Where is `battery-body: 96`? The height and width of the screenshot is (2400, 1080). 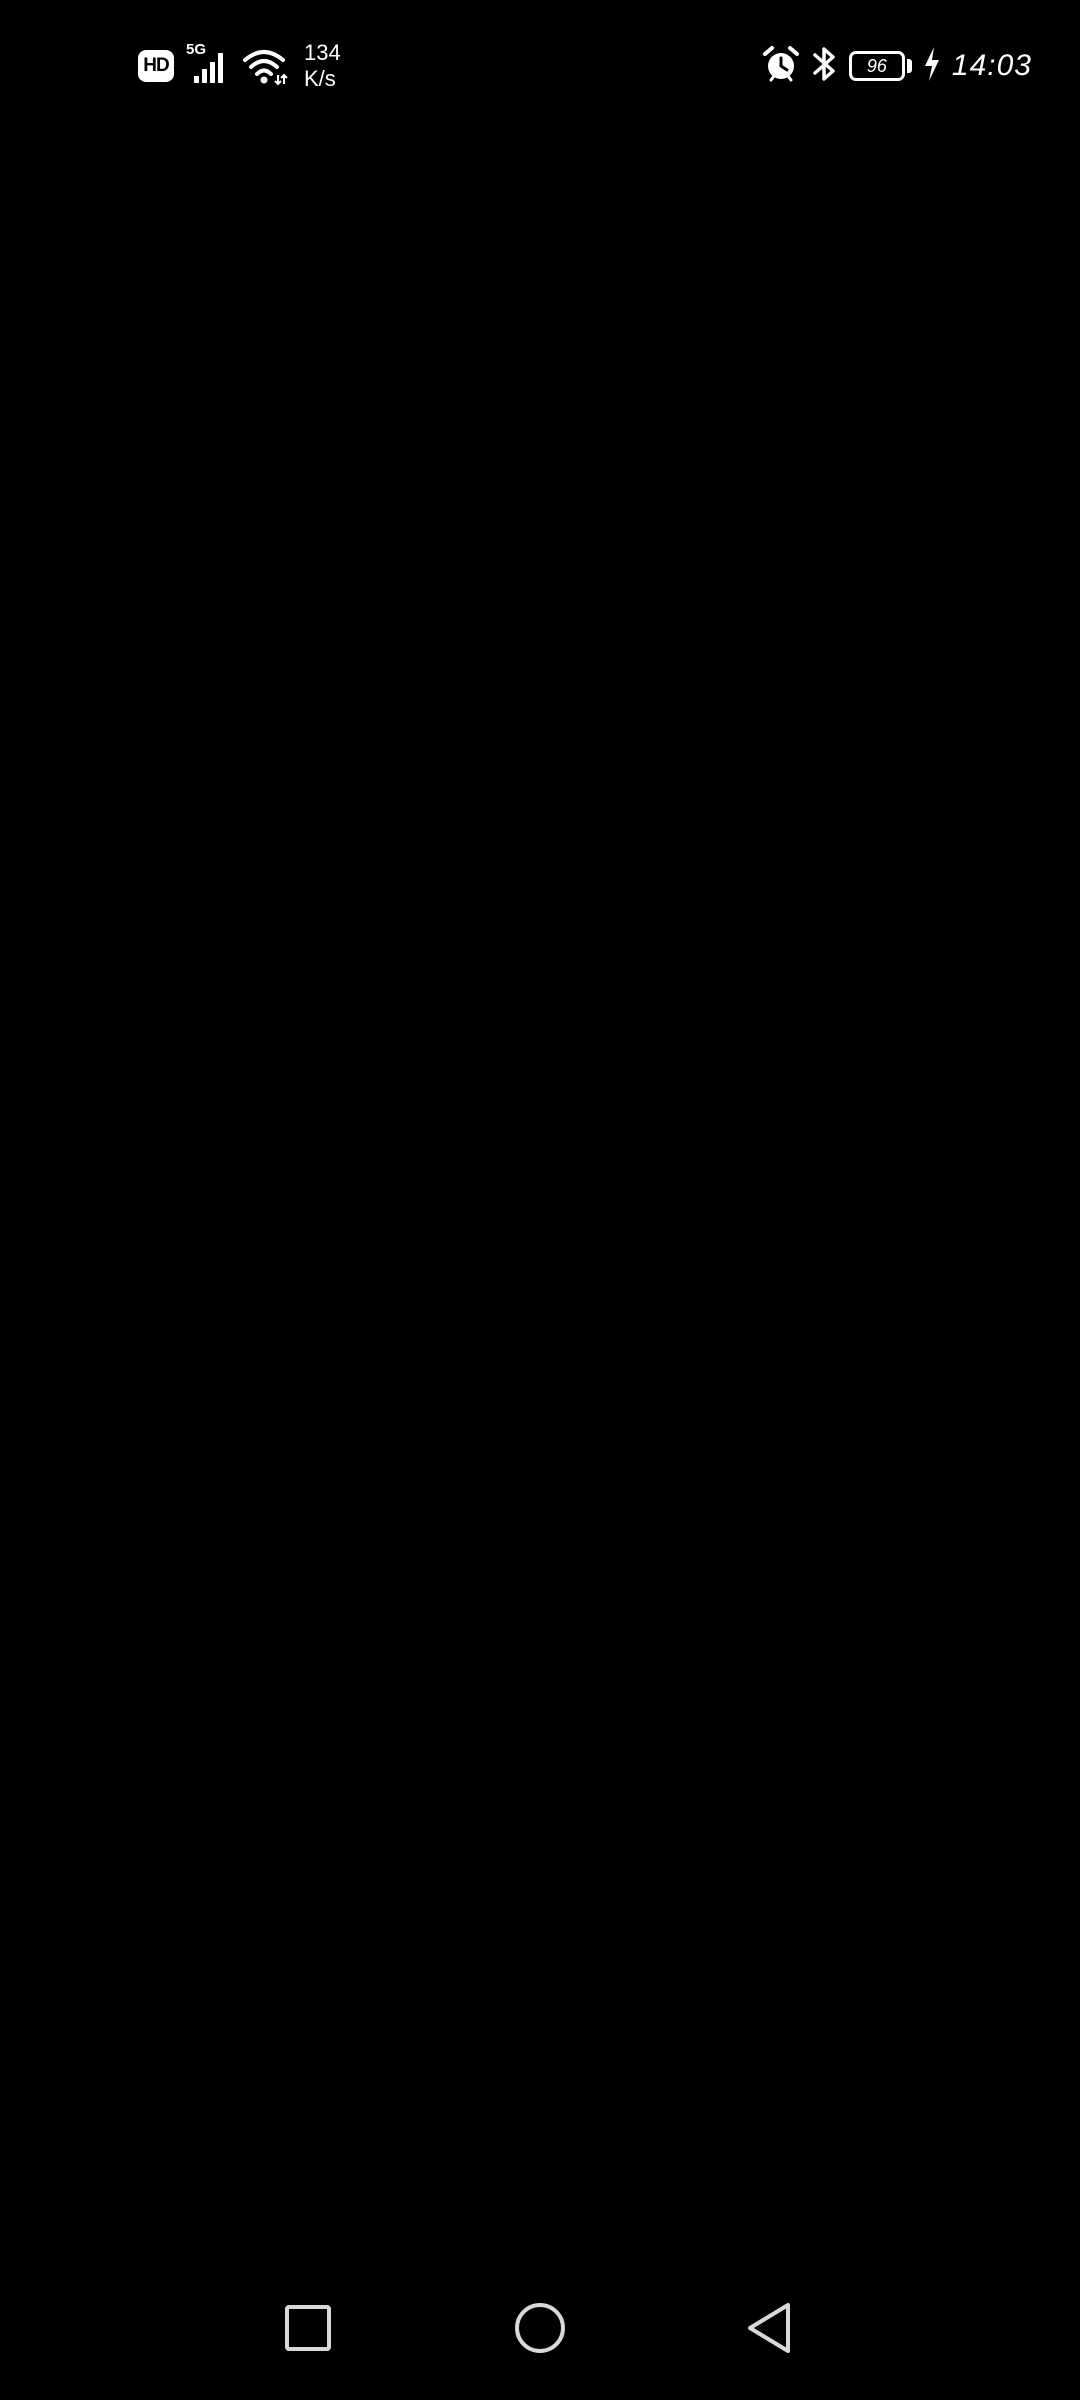
battery-body: 96 is located at coordinates (876, 66).